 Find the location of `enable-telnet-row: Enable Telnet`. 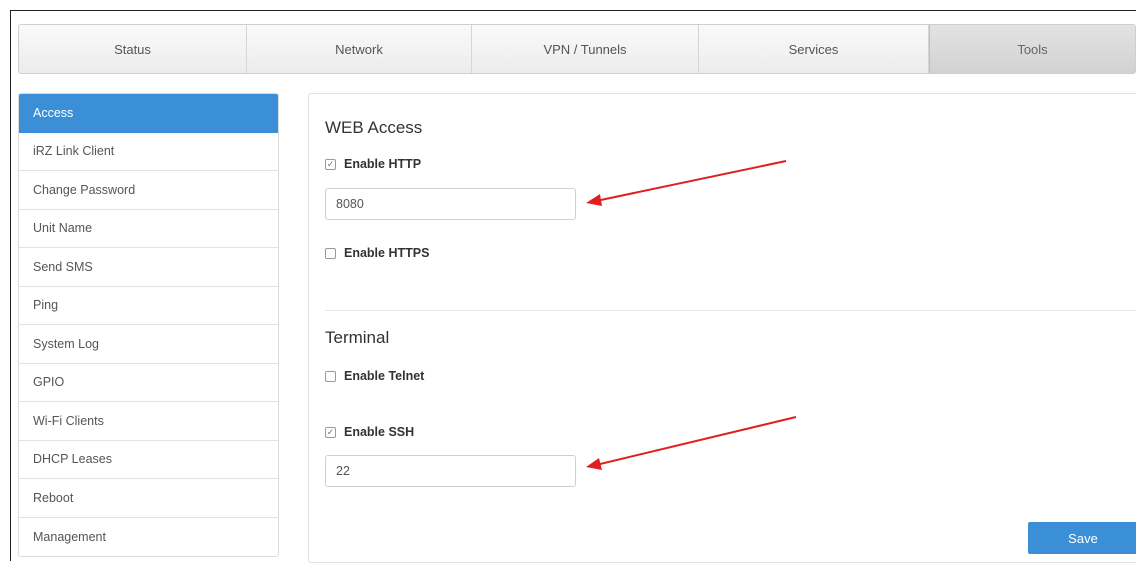

enable-telnet-row: Enable Telnet is located at coordinates (374, 376).